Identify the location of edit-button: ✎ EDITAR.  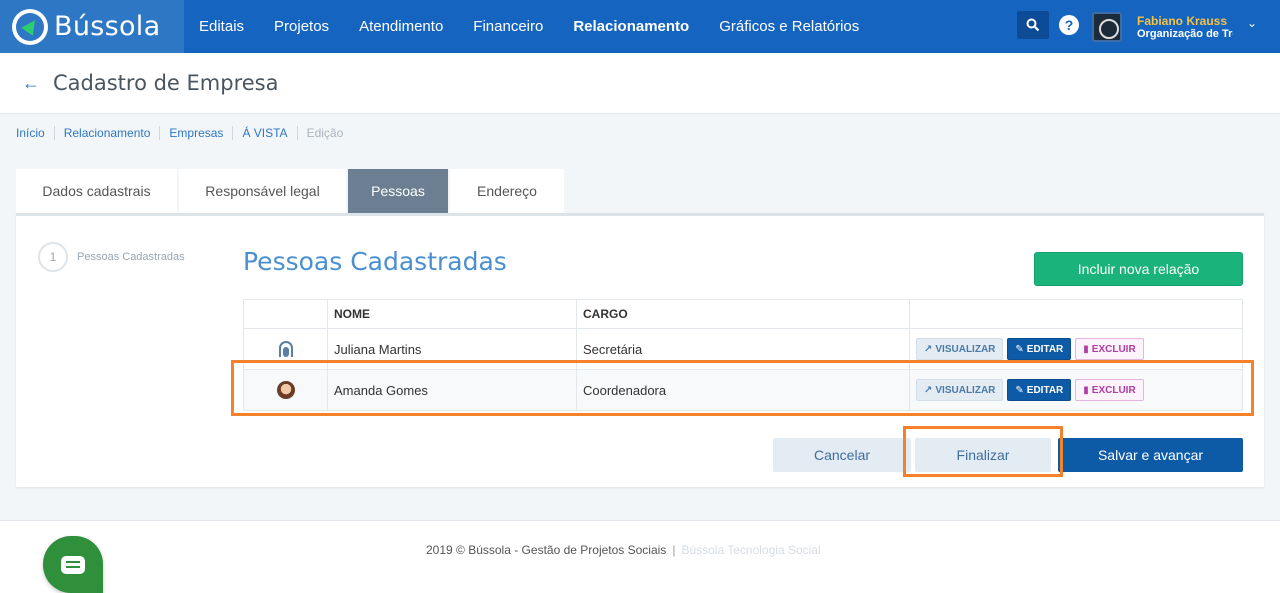
(1039, 349).